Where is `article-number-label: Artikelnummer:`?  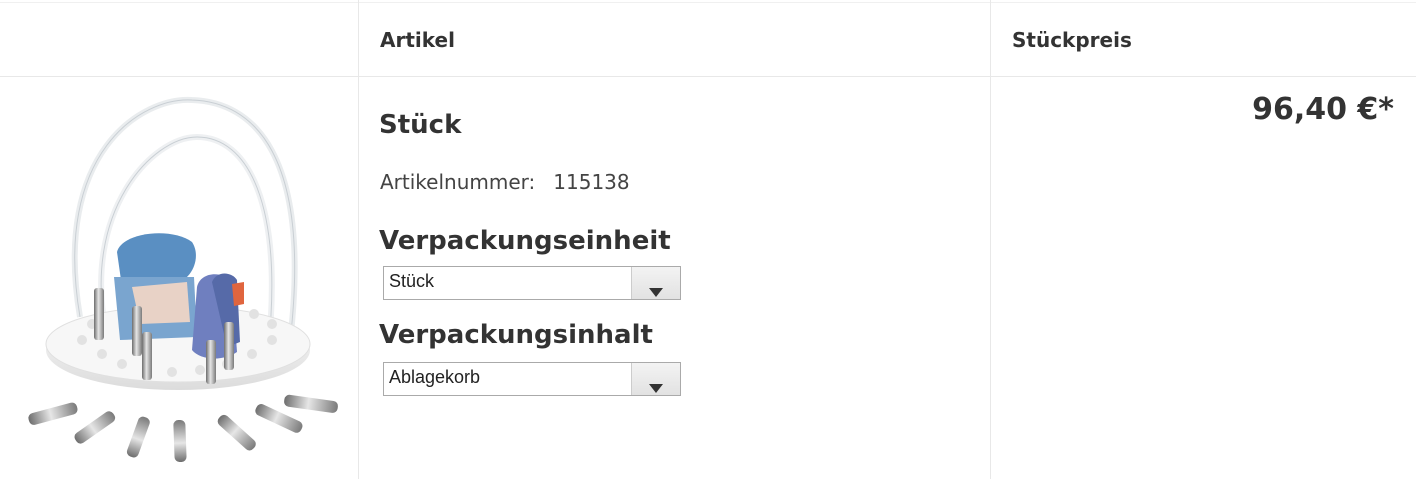 article-number-label: Artikelnummer: is located at coordinates (458, 182).